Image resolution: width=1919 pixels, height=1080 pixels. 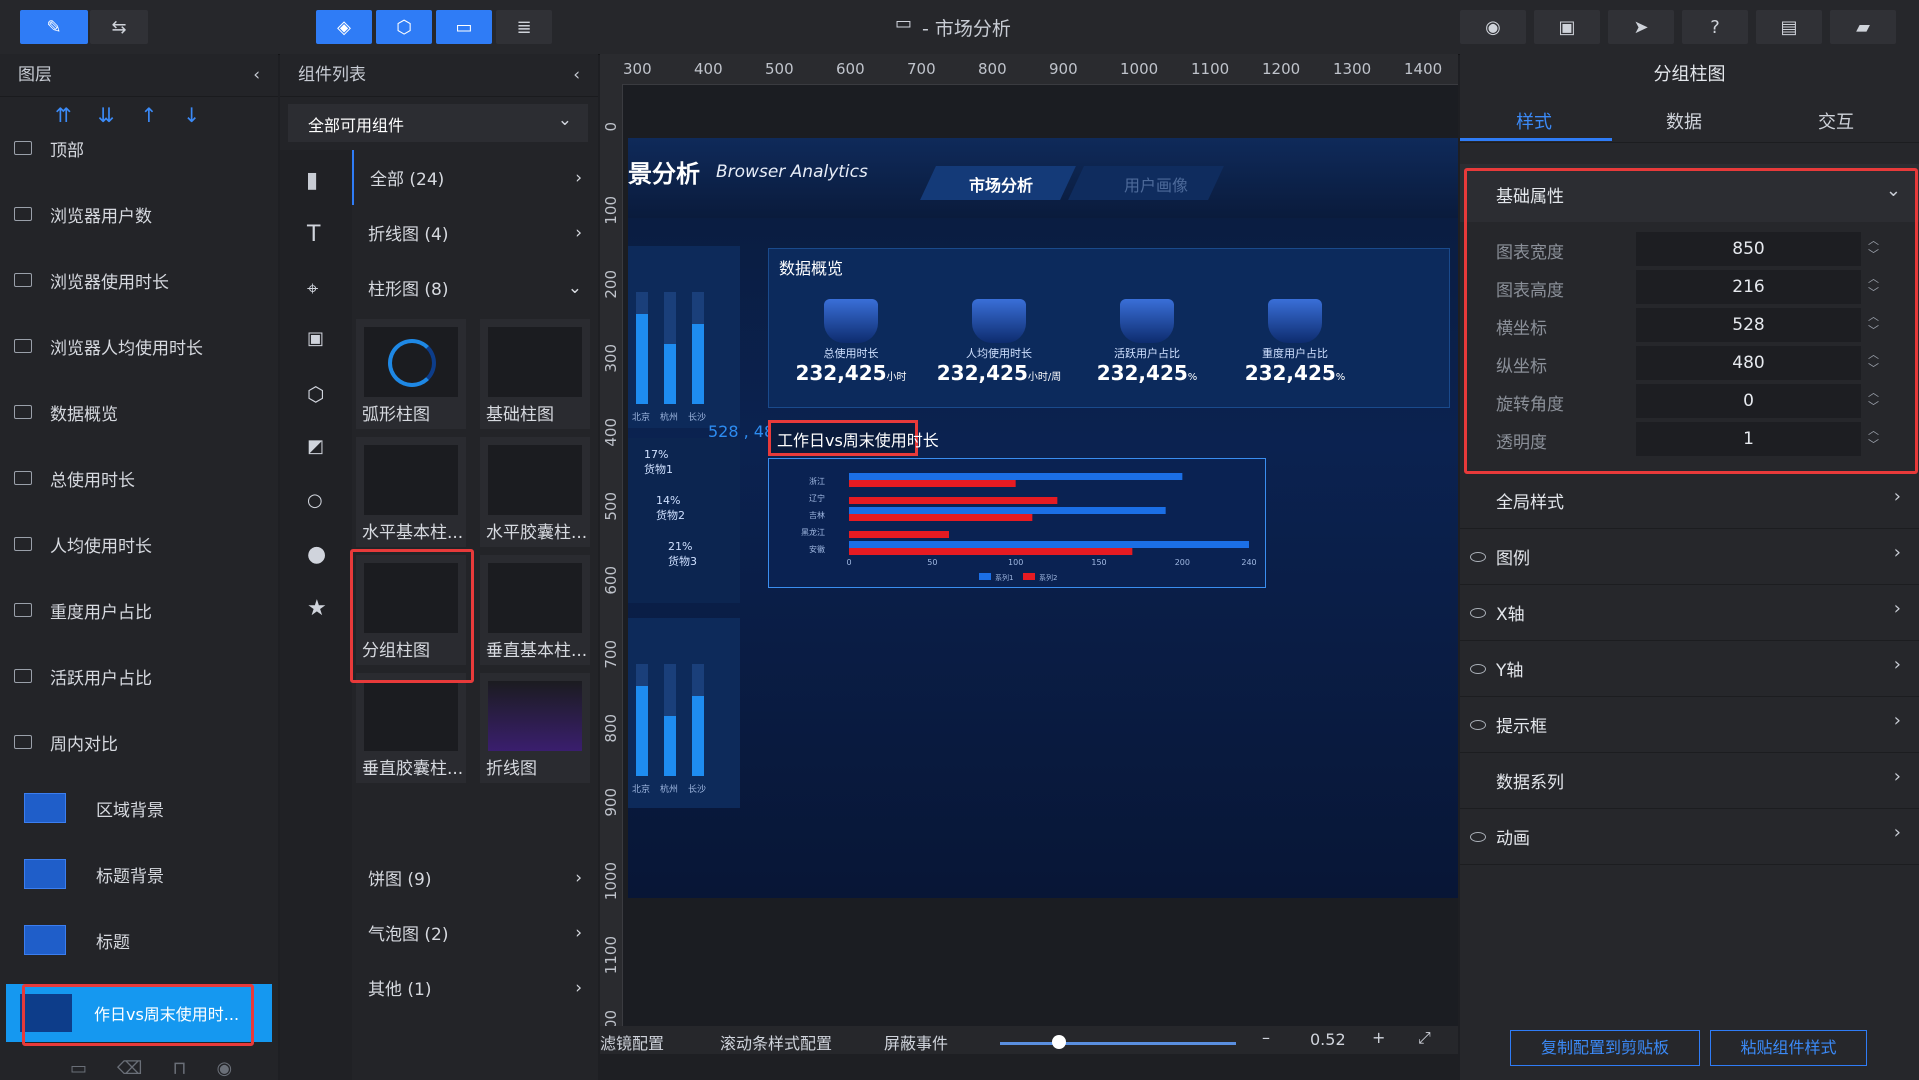 I want to click on send-icon: ➤, so click(x=1641, y=27).